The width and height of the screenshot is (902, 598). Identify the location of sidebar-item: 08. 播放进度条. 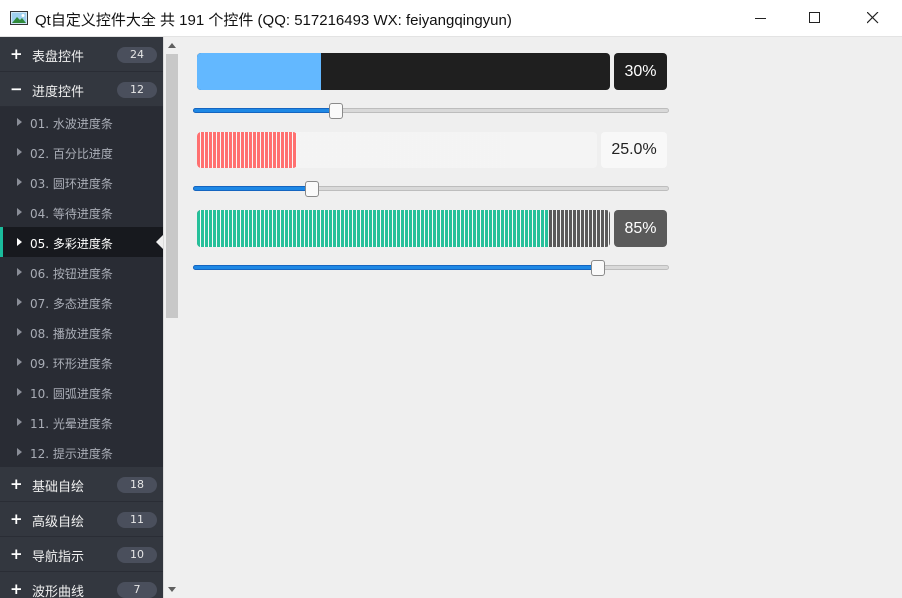
(81, 332).